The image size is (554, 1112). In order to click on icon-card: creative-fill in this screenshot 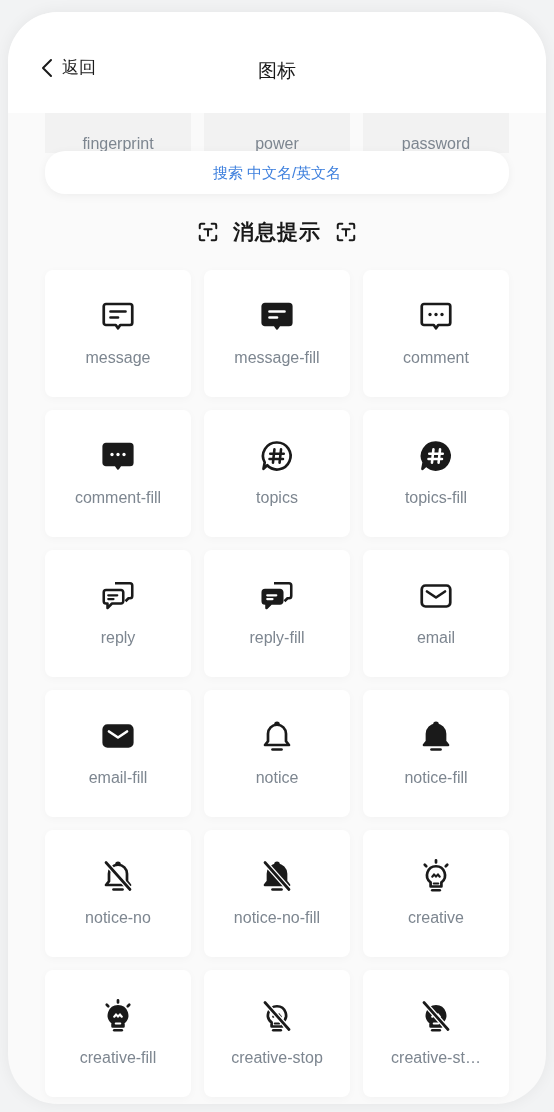, I will do `click(118, 1033)`.